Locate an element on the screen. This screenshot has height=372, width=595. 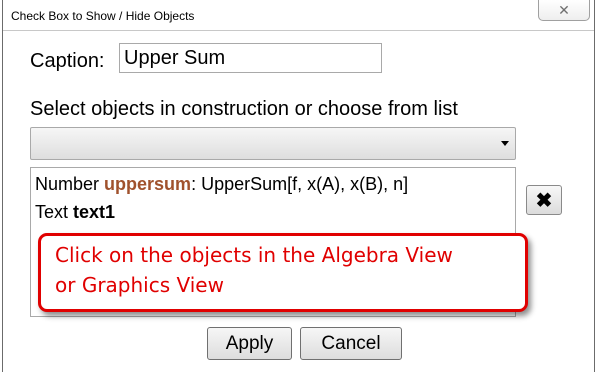
close-icon: ✕ is located at coordinates (564, 9).